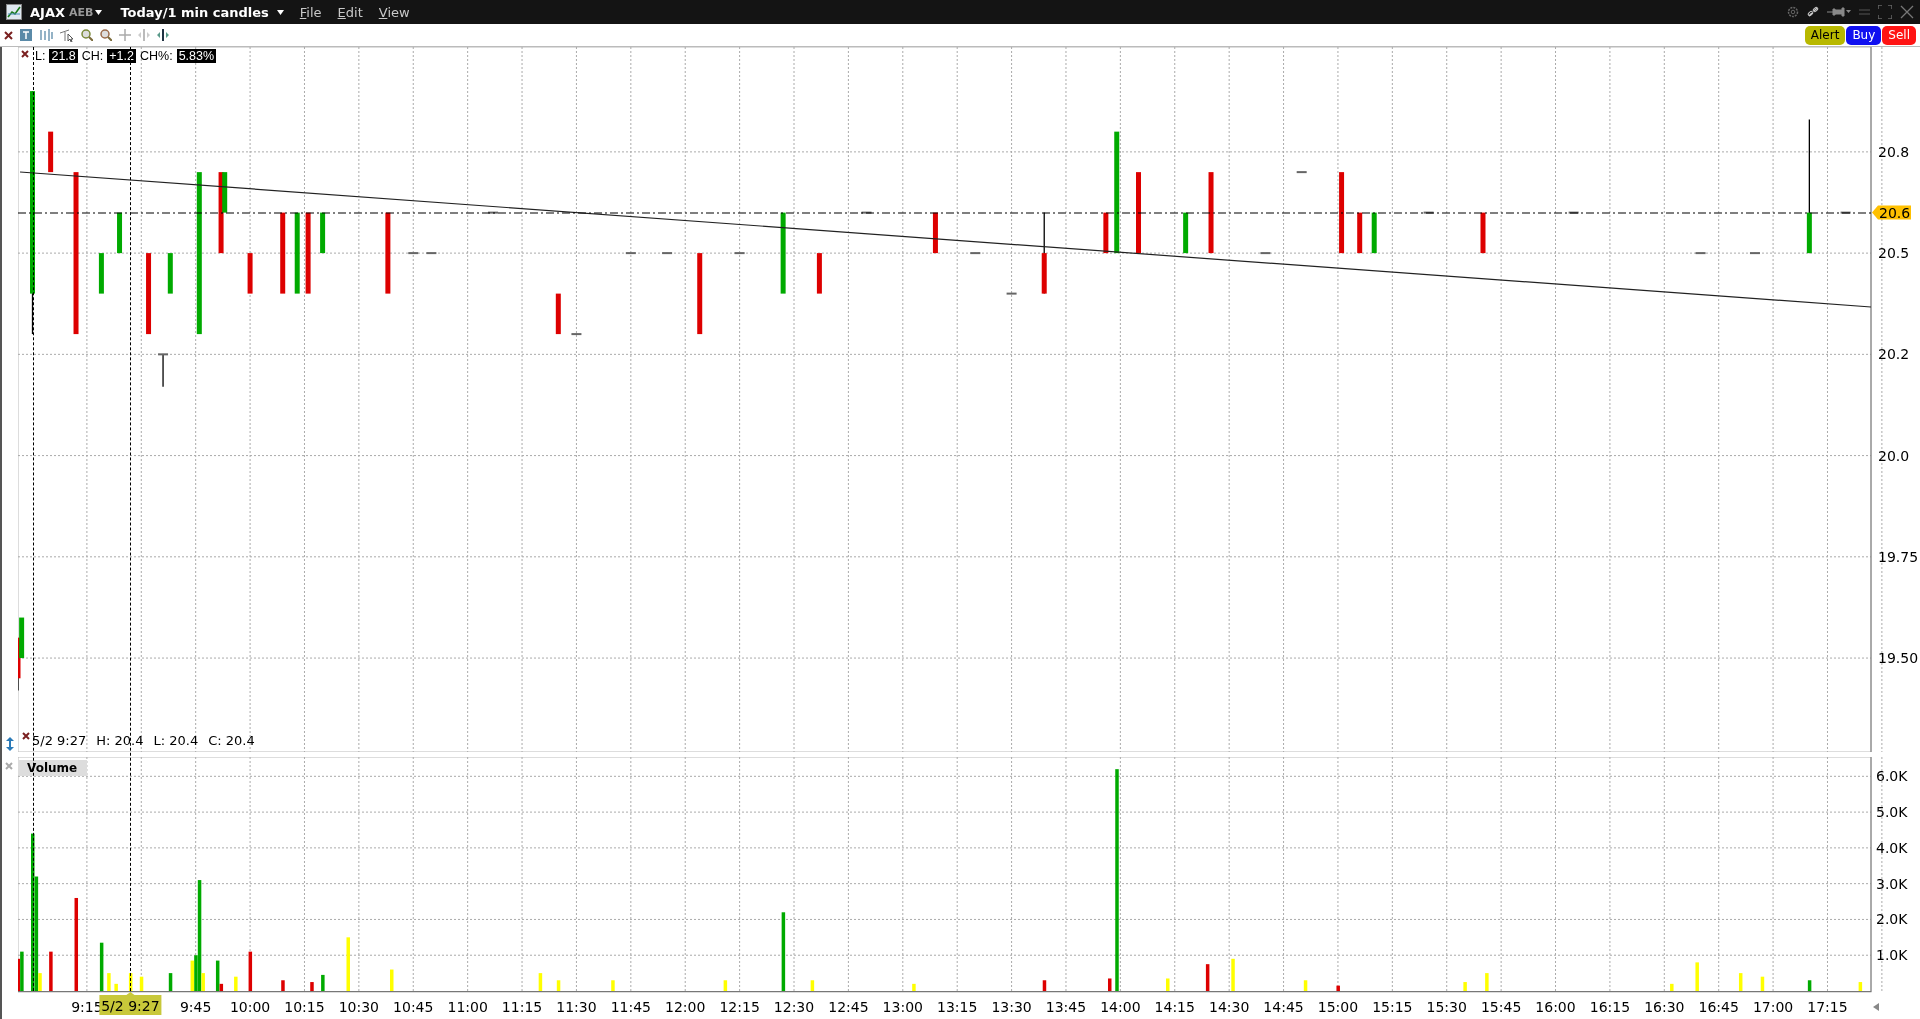 This screenshot has width=1920, height=1019. Describe the element at coordinates (47, 12) in the screenshot. I see `symbol-label: AJAX` at that location.